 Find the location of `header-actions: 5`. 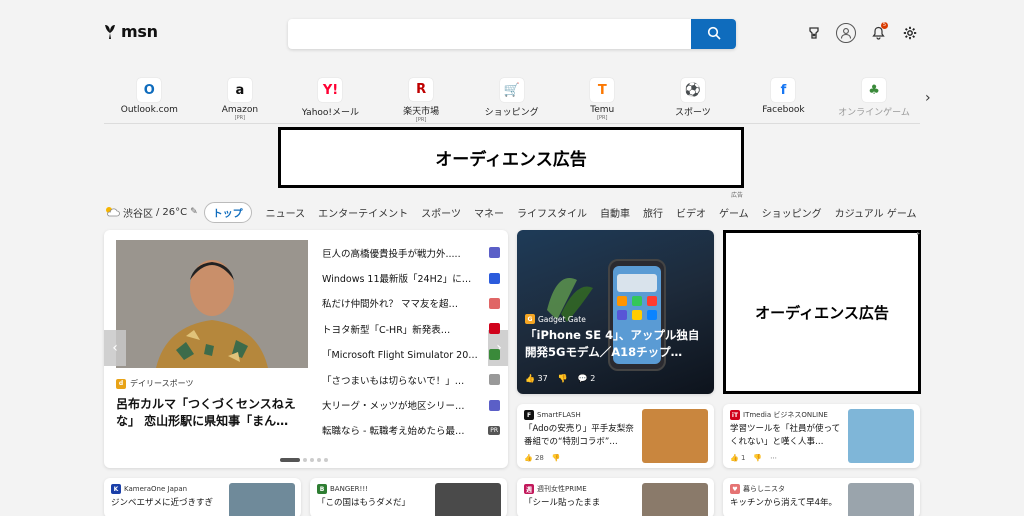

header-actions: 5 is located at coordinates (862, 32).